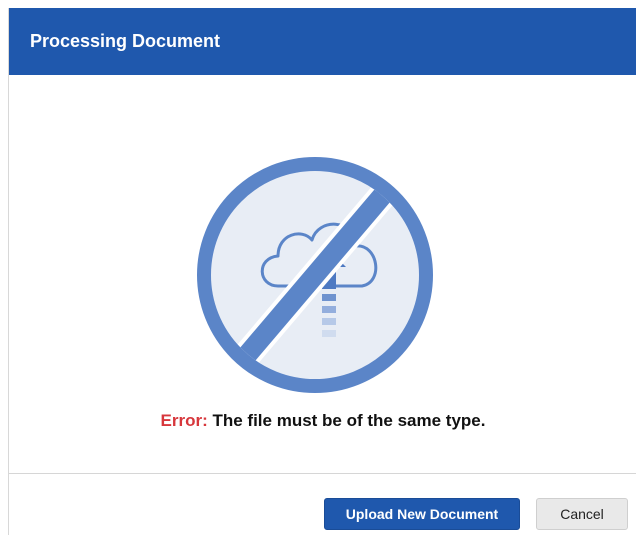  Describe the element at coordinates (349, 420) in the screenshot. I see `error-text: The file must be of the same type.` at that location.